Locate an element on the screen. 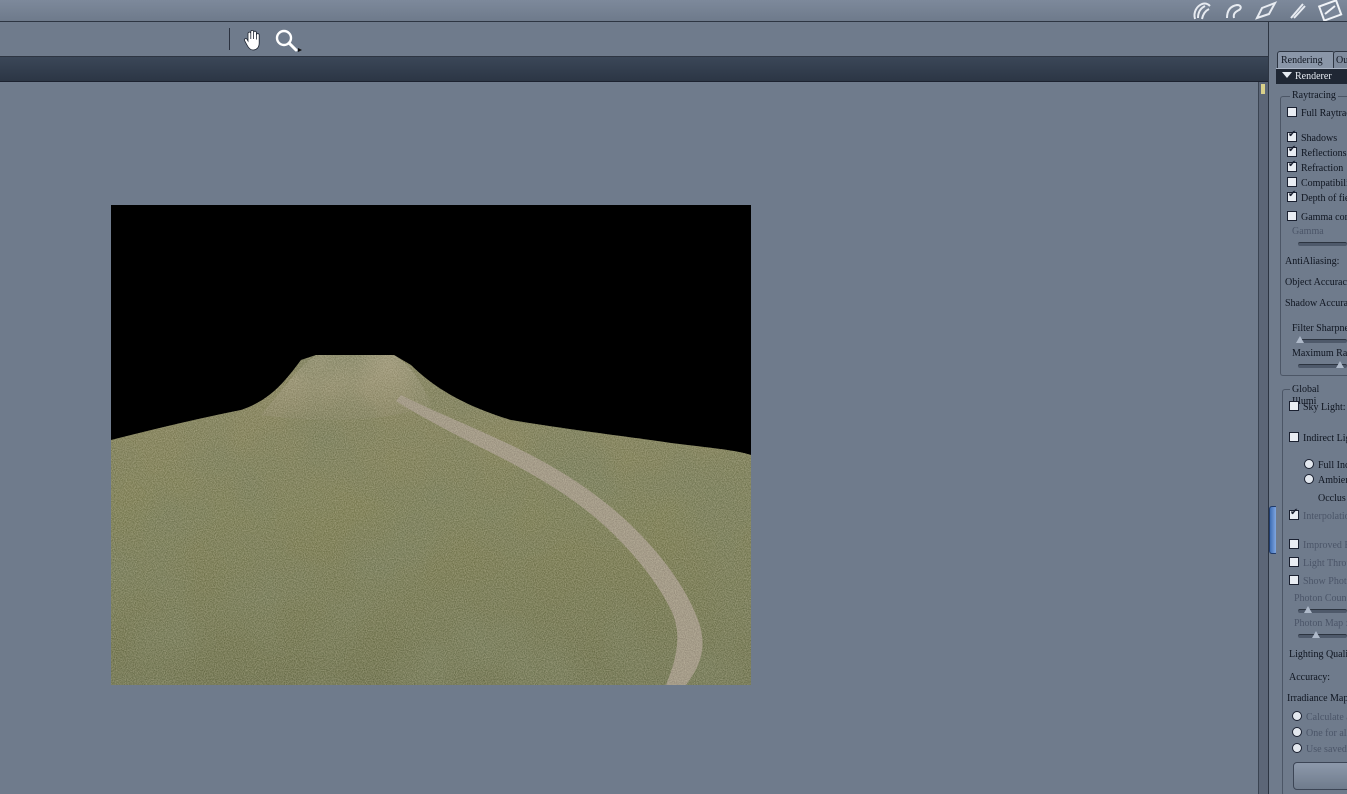 The width and height of the screenshot is (1347, 794). full-raytracing-label: Full Raytrac is located at coordinates (1324, 113).